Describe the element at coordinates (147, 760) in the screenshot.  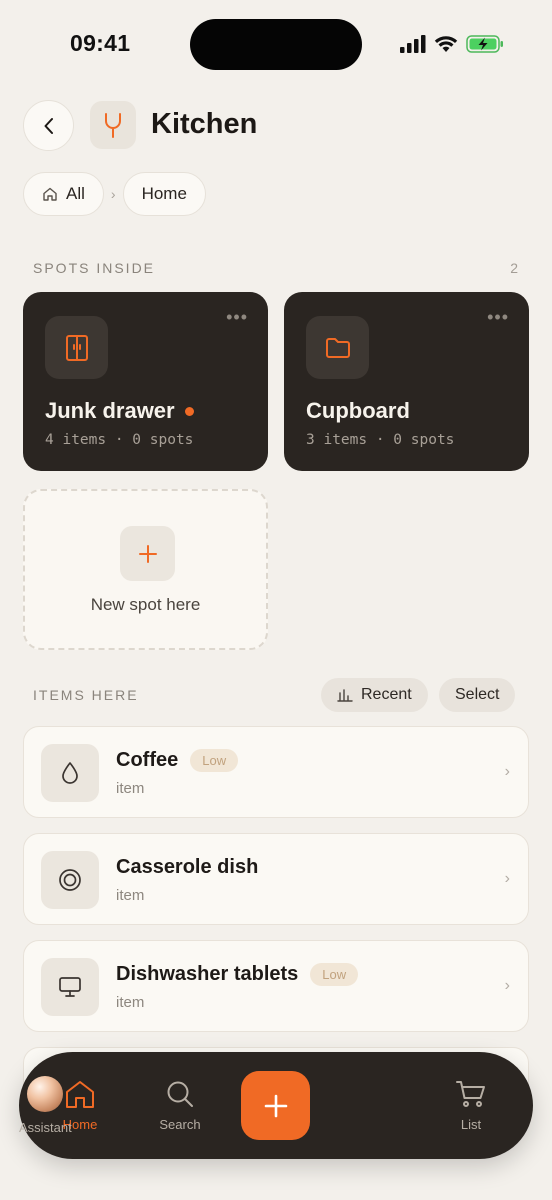
I see `item-name-label: Coffee` at that location.